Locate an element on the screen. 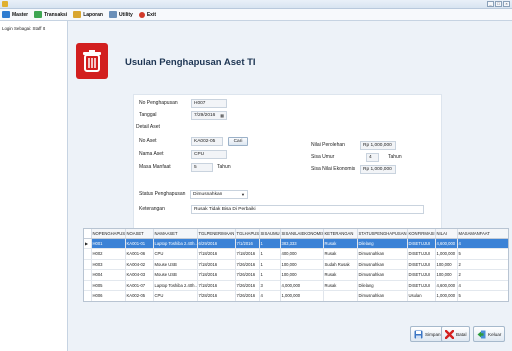  column-header: STATUSPENGHAPUSAN is located at coordinates (382, 234).